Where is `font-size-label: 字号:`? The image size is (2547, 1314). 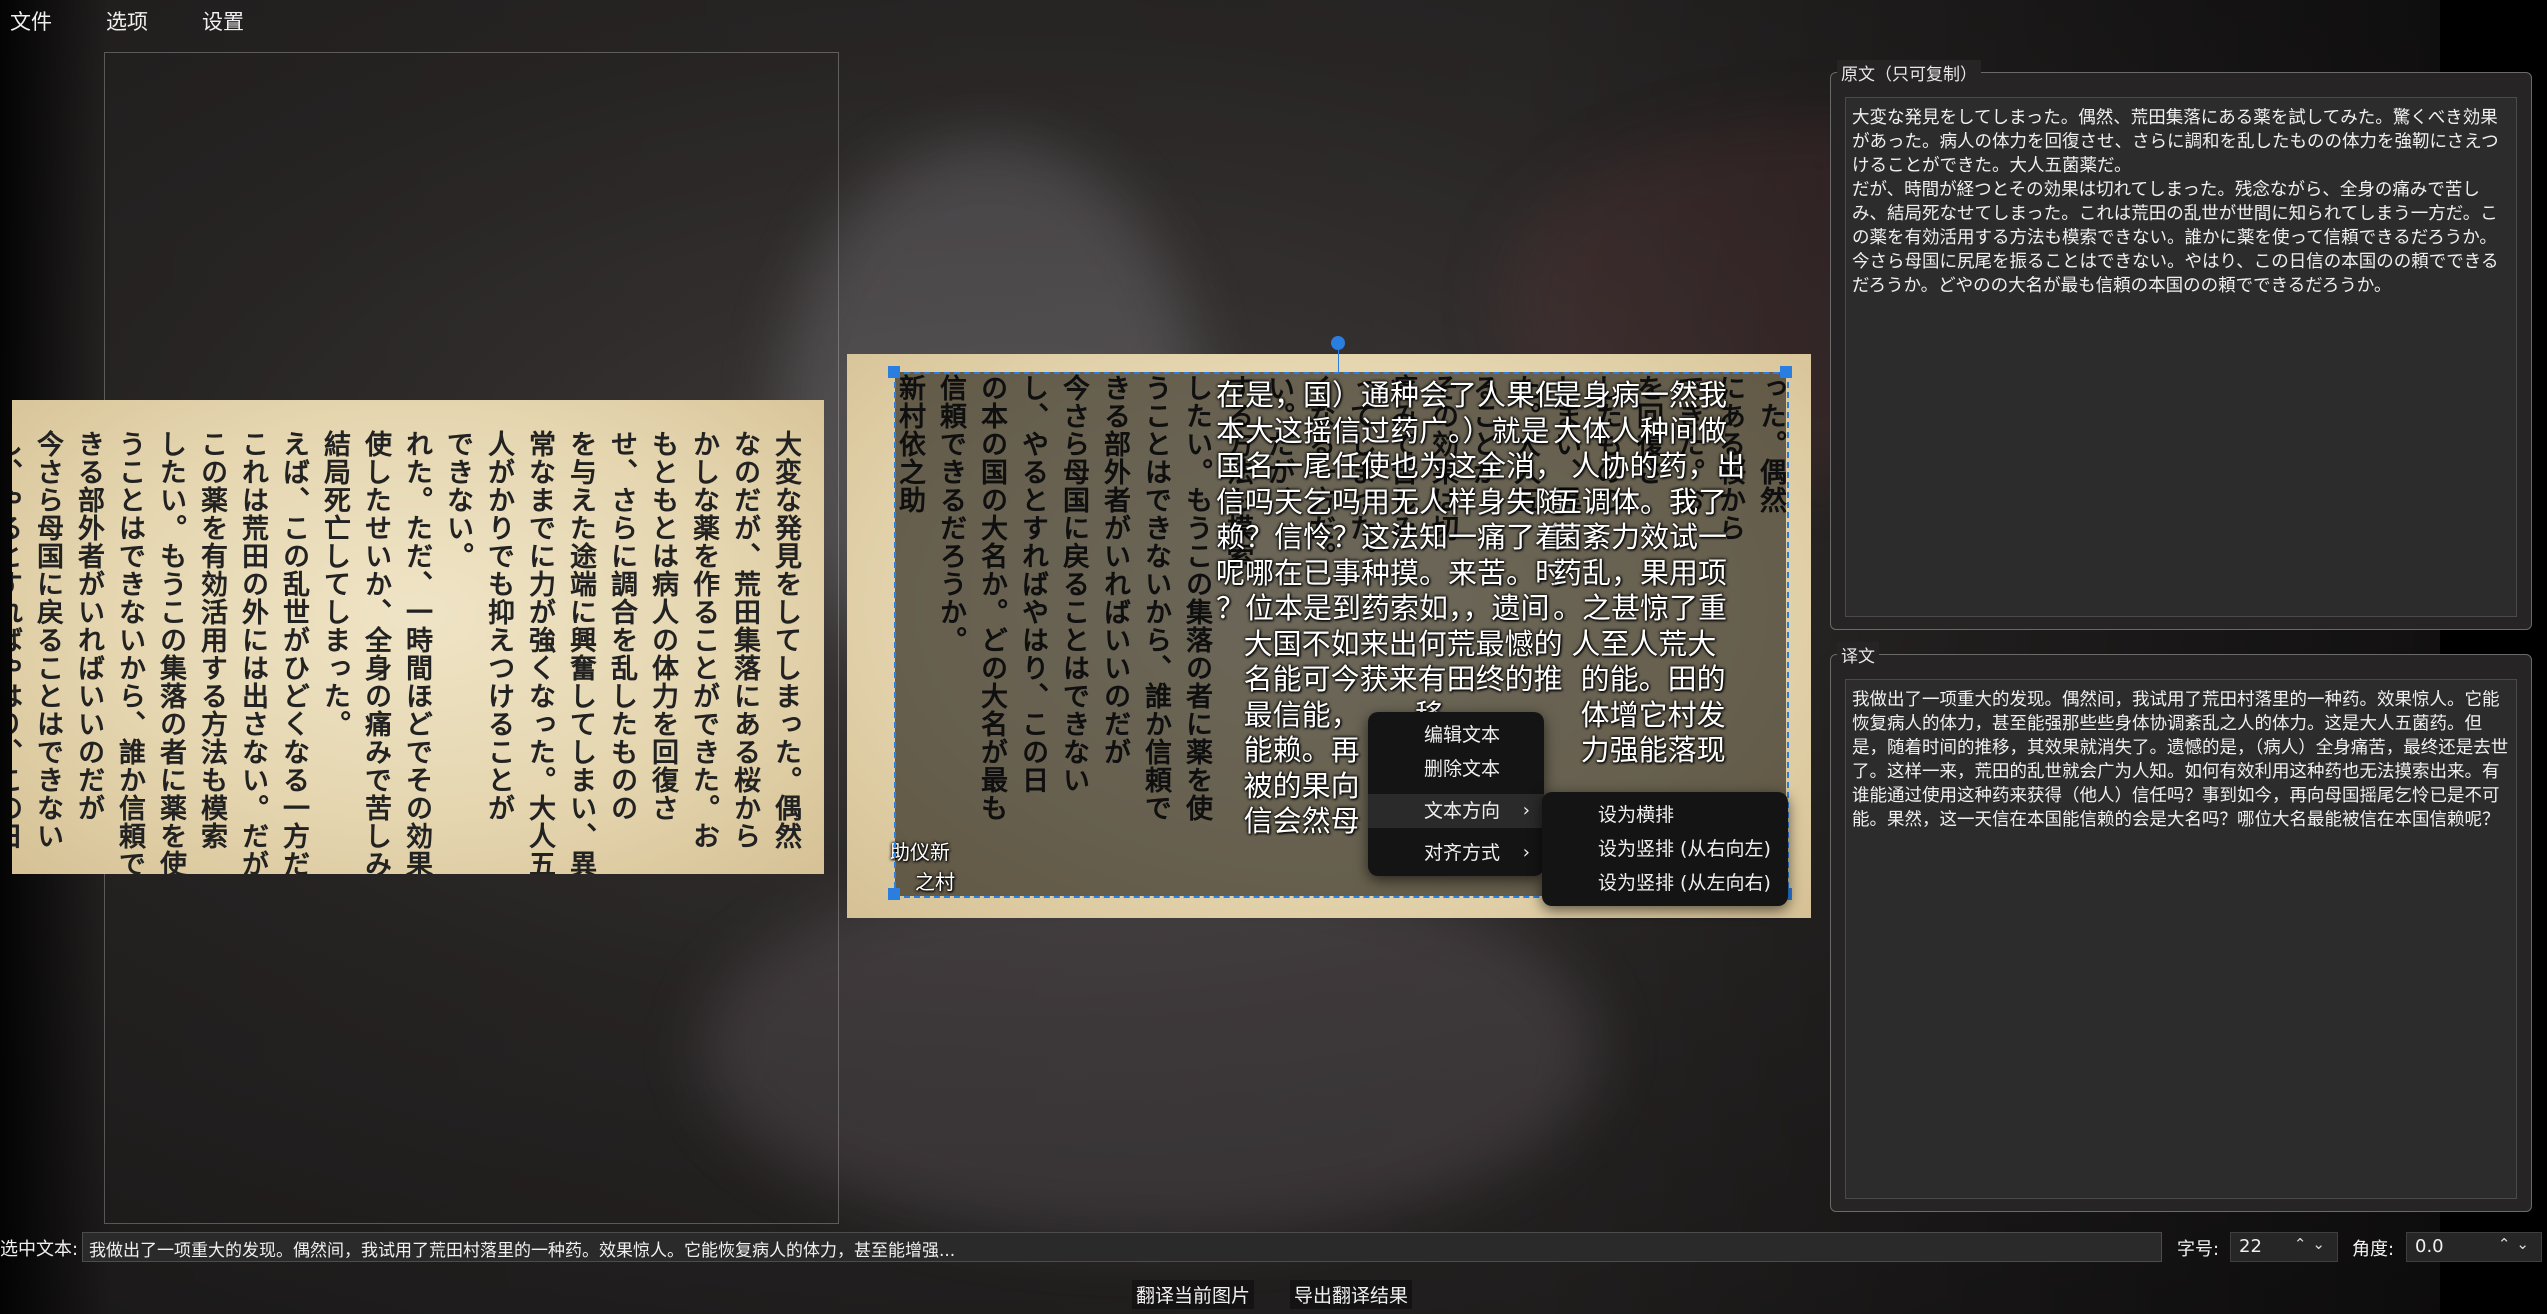
font-size-label: 字号: is located at coordinates (2198, 1249).